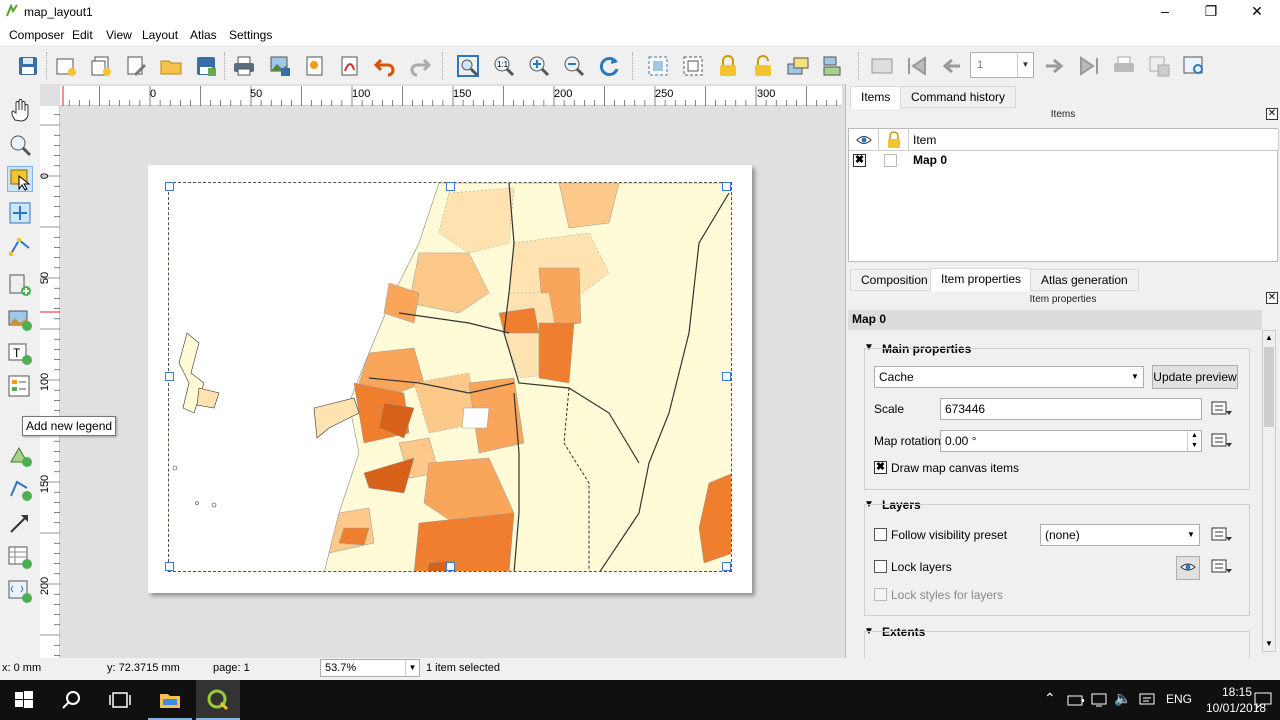 The image size is (1280, 720). What do you see at coordinates (28, 66) in the screenshot?
I see `save-icon` at bounding box center [28, 66].